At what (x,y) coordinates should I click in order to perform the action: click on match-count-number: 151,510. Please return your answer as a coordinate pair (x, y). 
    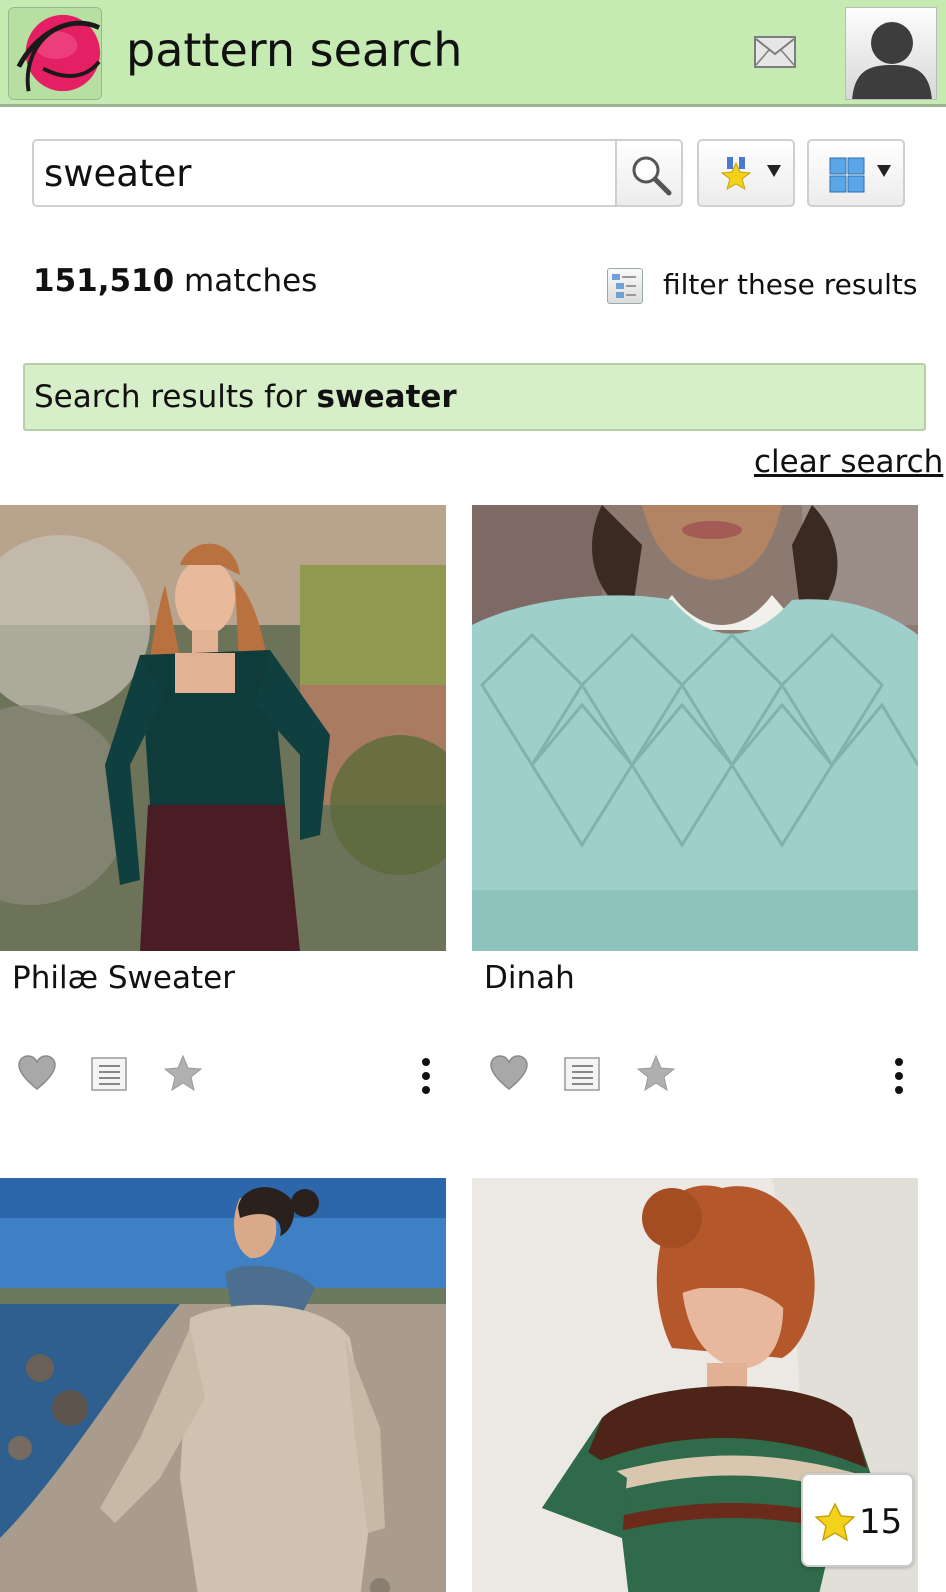
    Looking at the image, I should click on (104, 281).